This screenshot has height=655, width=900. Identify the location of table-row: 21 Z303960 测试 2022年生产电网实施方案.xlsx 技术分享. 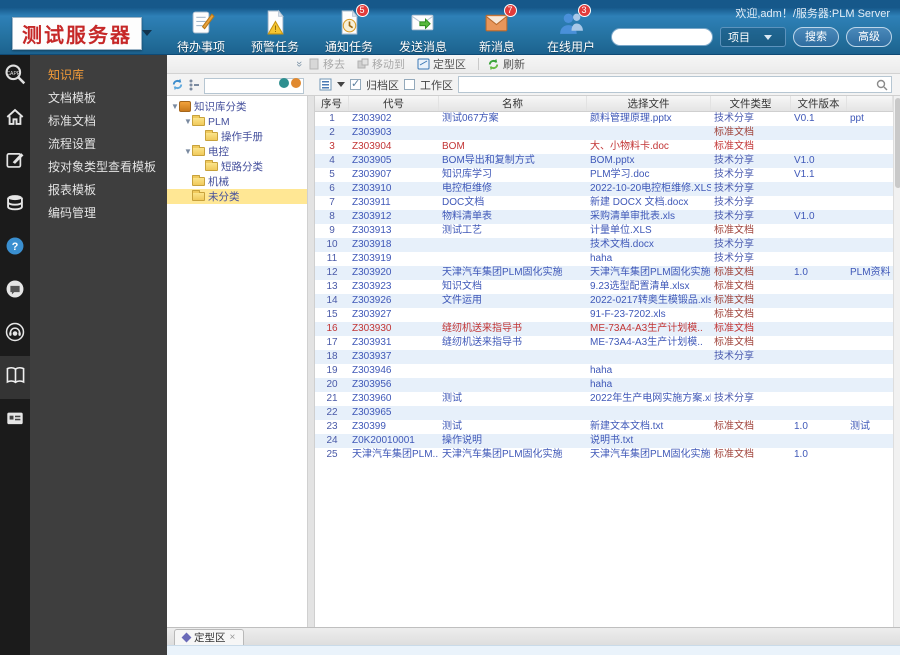
(604, 399).